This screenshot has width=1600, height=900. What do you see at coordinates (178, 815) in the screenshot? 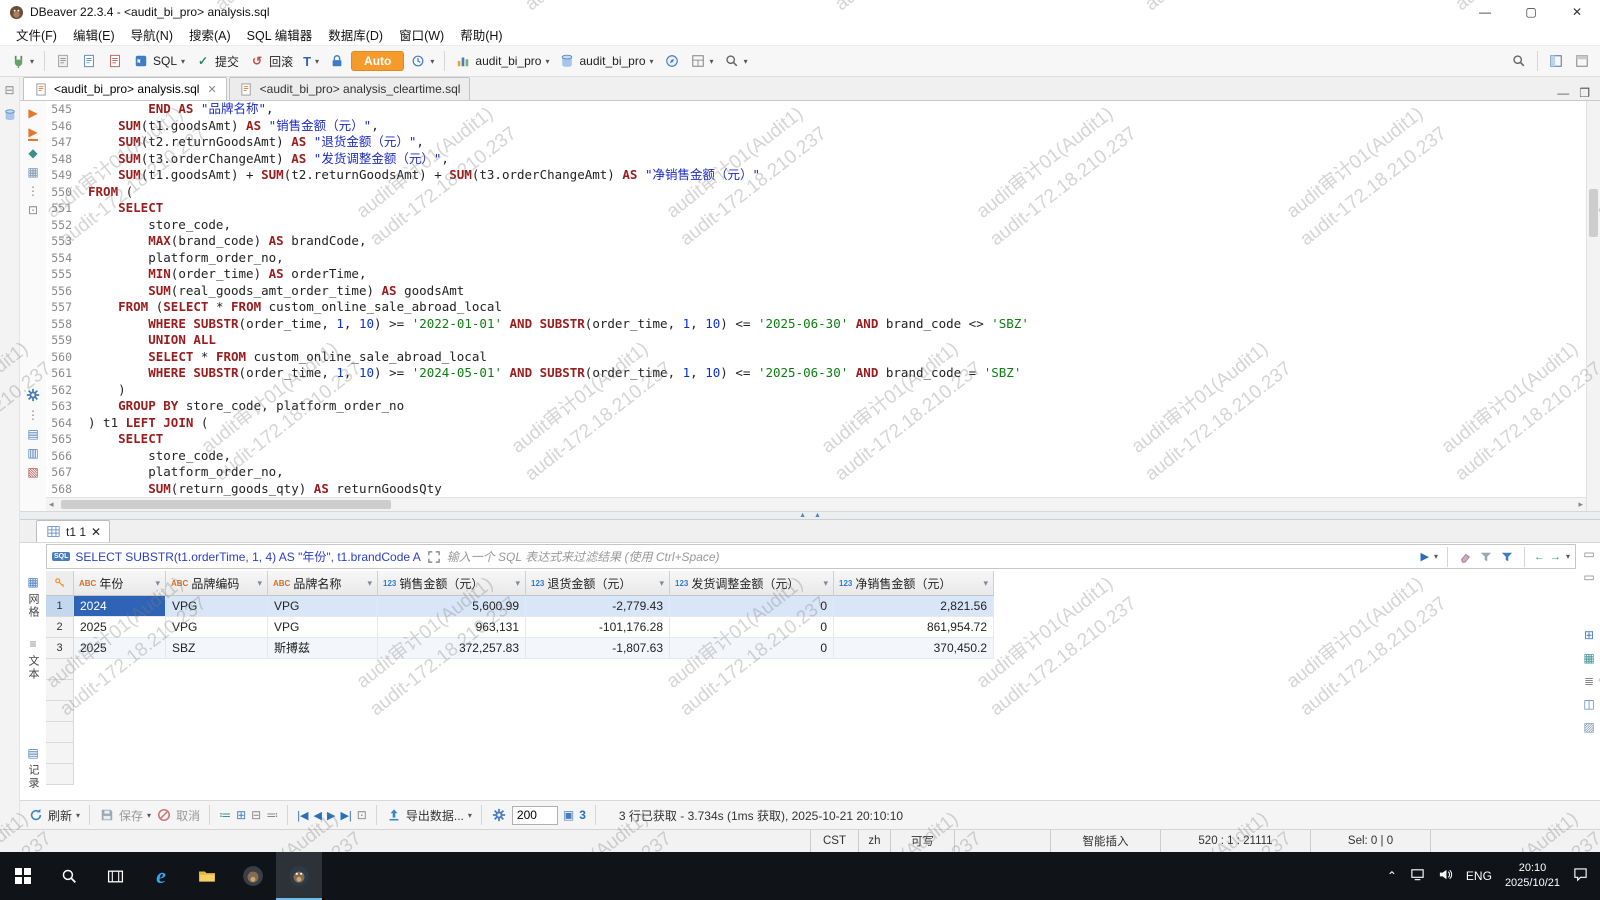
I see `cancel-button: 取消` at bounding box center [178, 815].